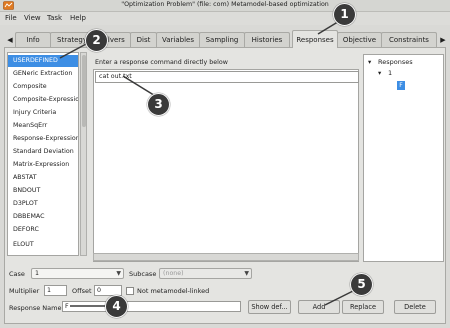 This screenshot has height=328, width=450. Describe the element at coordinates (143, 39) in the screenshot. I see `tab-dist: Dist` at that location.